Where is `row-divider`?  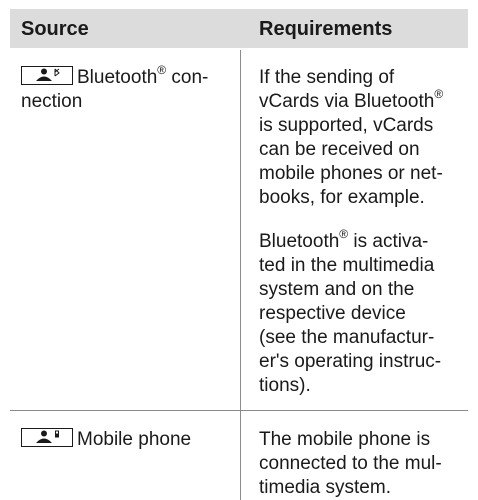 row-divider is located at coordinates (239, 410).